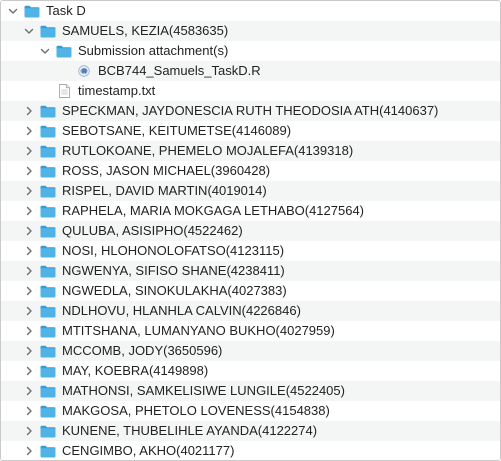  I want to click on tree-item-label: ROSS, JASON MICHAEL(3960428), so click(166, 170).